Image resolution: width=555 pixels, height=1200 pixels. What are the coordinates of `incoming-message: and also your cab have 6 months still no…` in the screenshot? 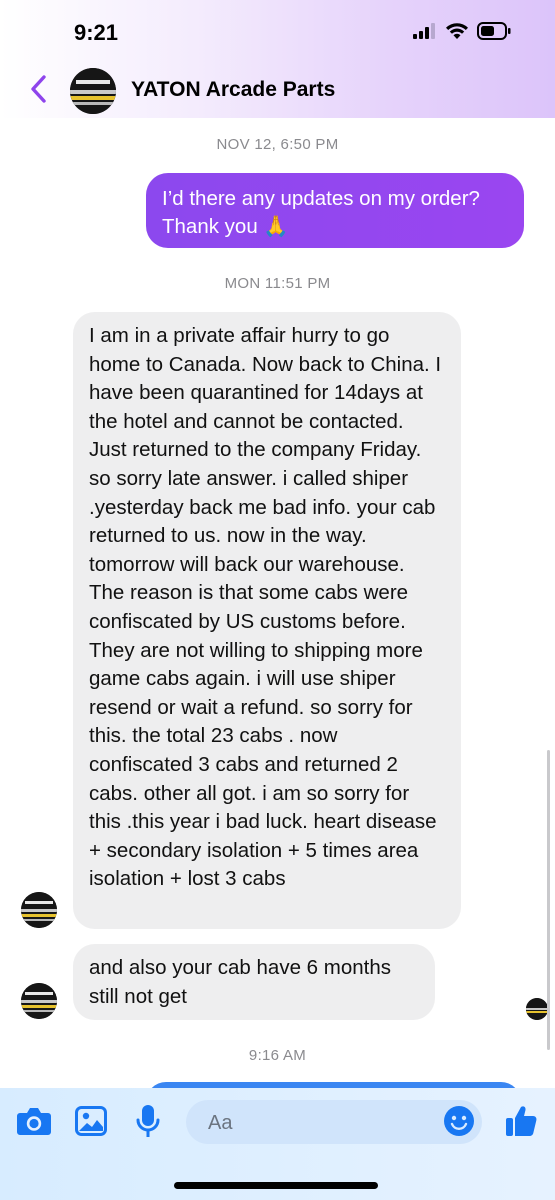 It's located at (254, 982).